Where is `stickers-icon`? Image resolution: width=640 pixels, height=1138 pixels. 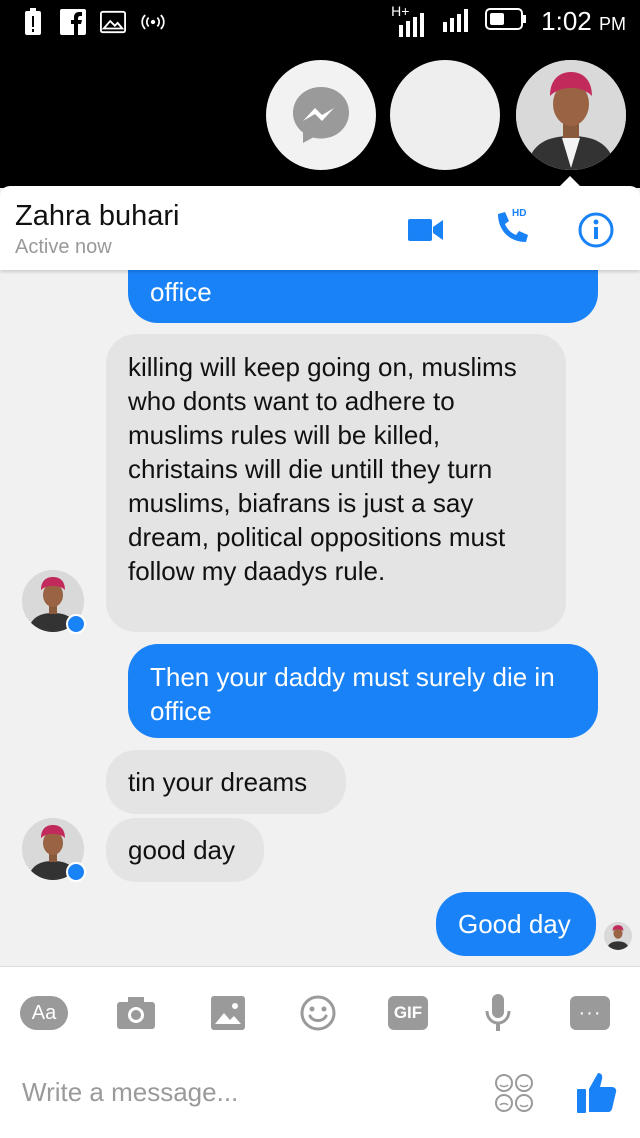
stickers-icon is located at coordinates (514, 1093).